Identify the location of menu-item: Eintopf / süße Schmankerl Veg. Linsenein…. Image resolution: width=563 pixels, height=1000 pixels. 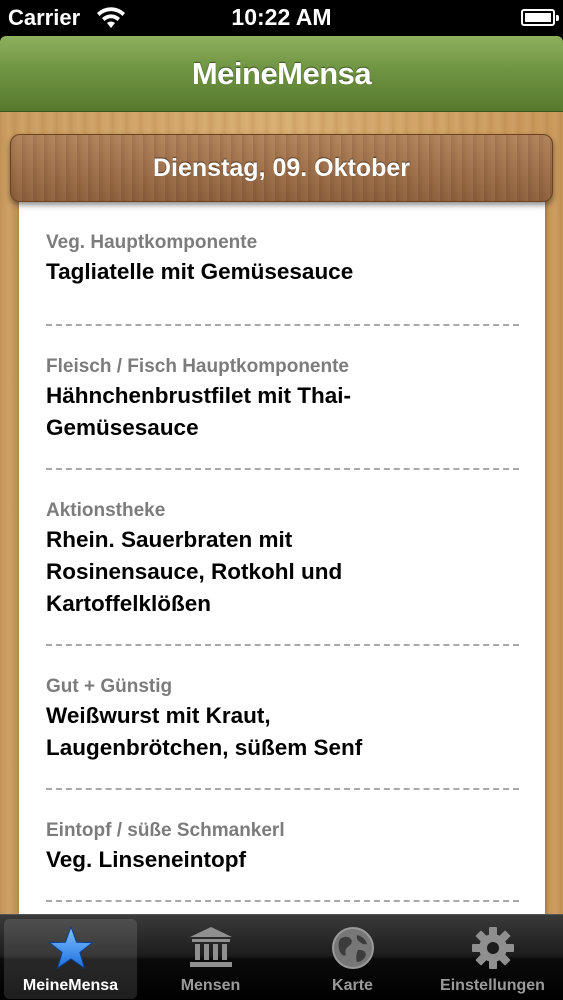
(282, 846).